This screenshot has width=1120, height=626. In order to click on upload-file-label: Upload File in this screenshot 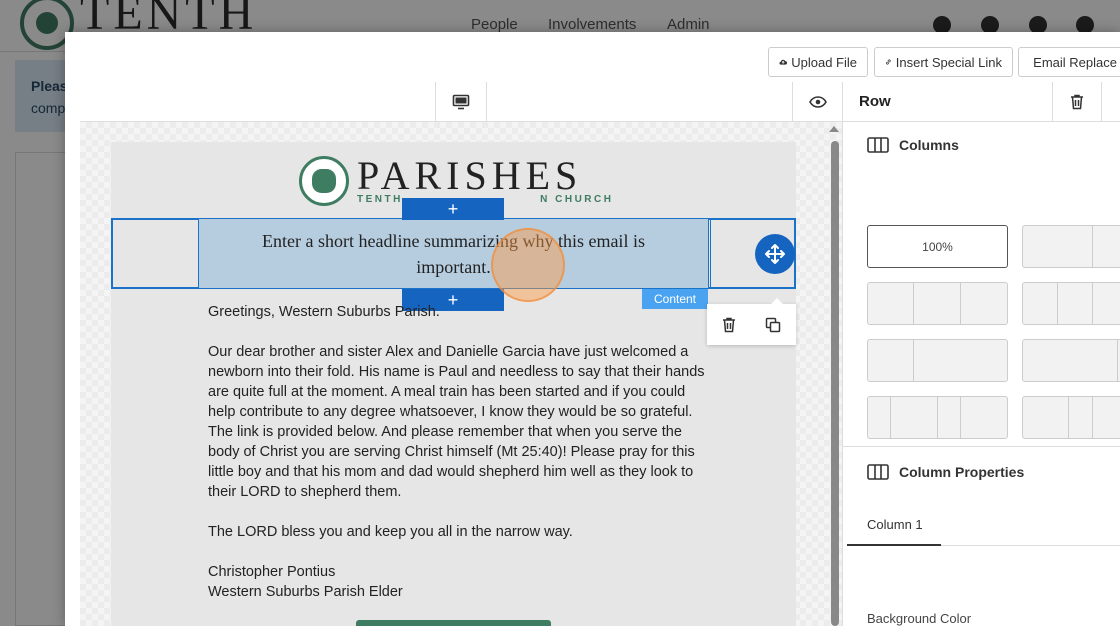, I will do `click(824, 62)`.